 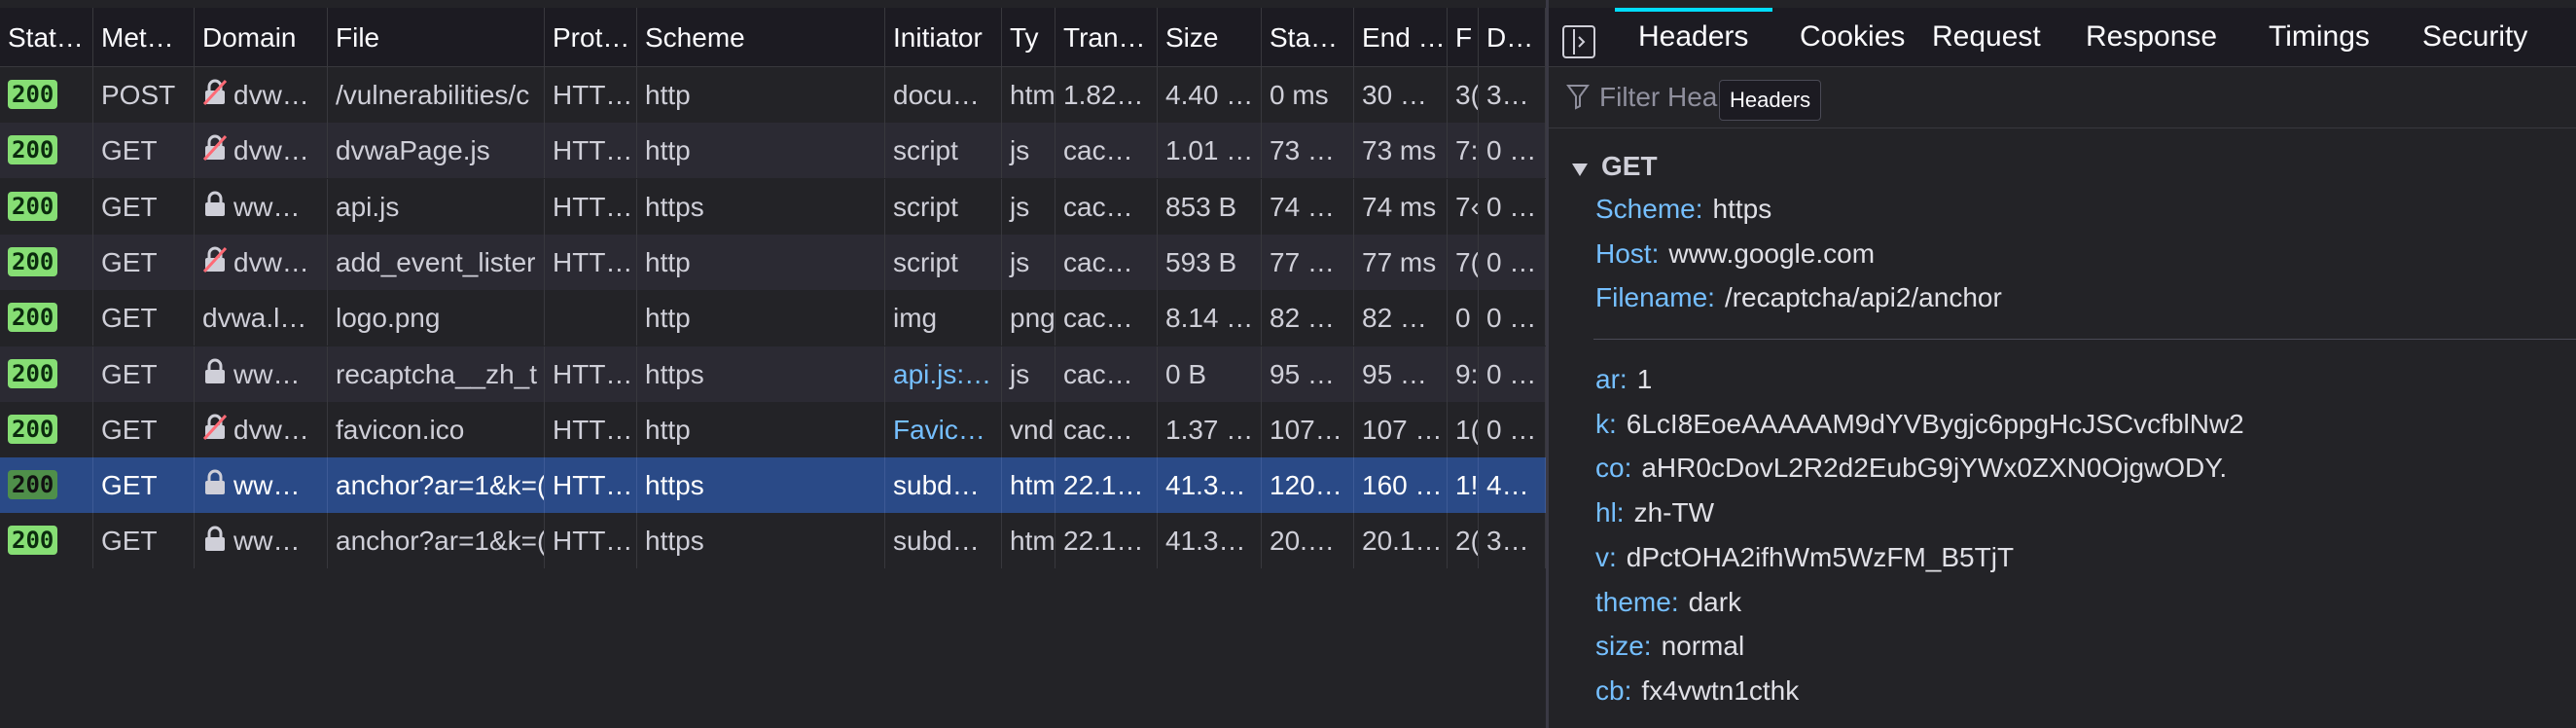 What do you see at coordinates (943, 37) in the screenshot?
I see `column-header: Initiator` at bounding box center [943, 37].